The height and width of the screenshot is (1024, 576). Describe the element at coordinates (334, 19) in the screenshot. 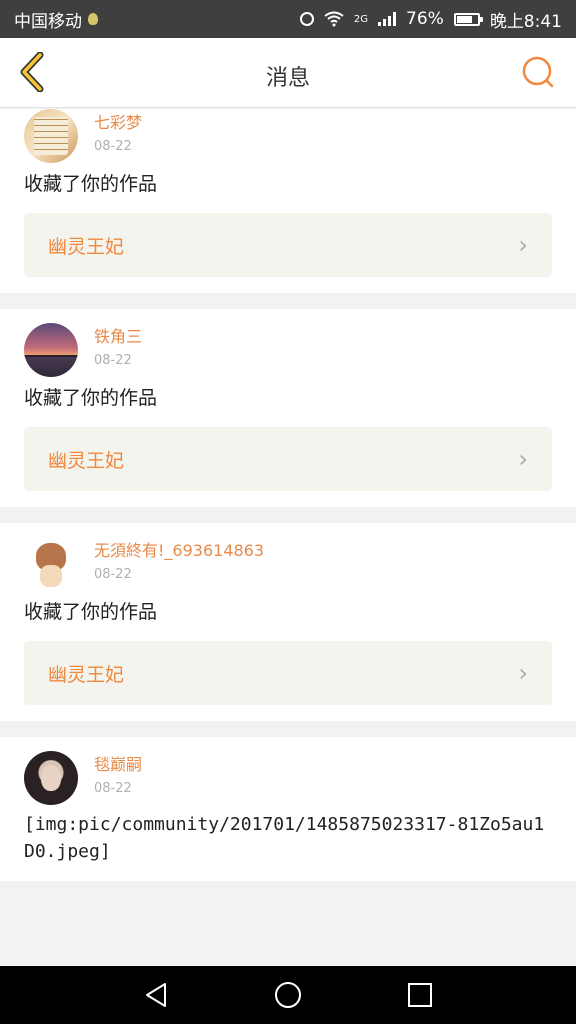

I see `wifi-icon` at that location.